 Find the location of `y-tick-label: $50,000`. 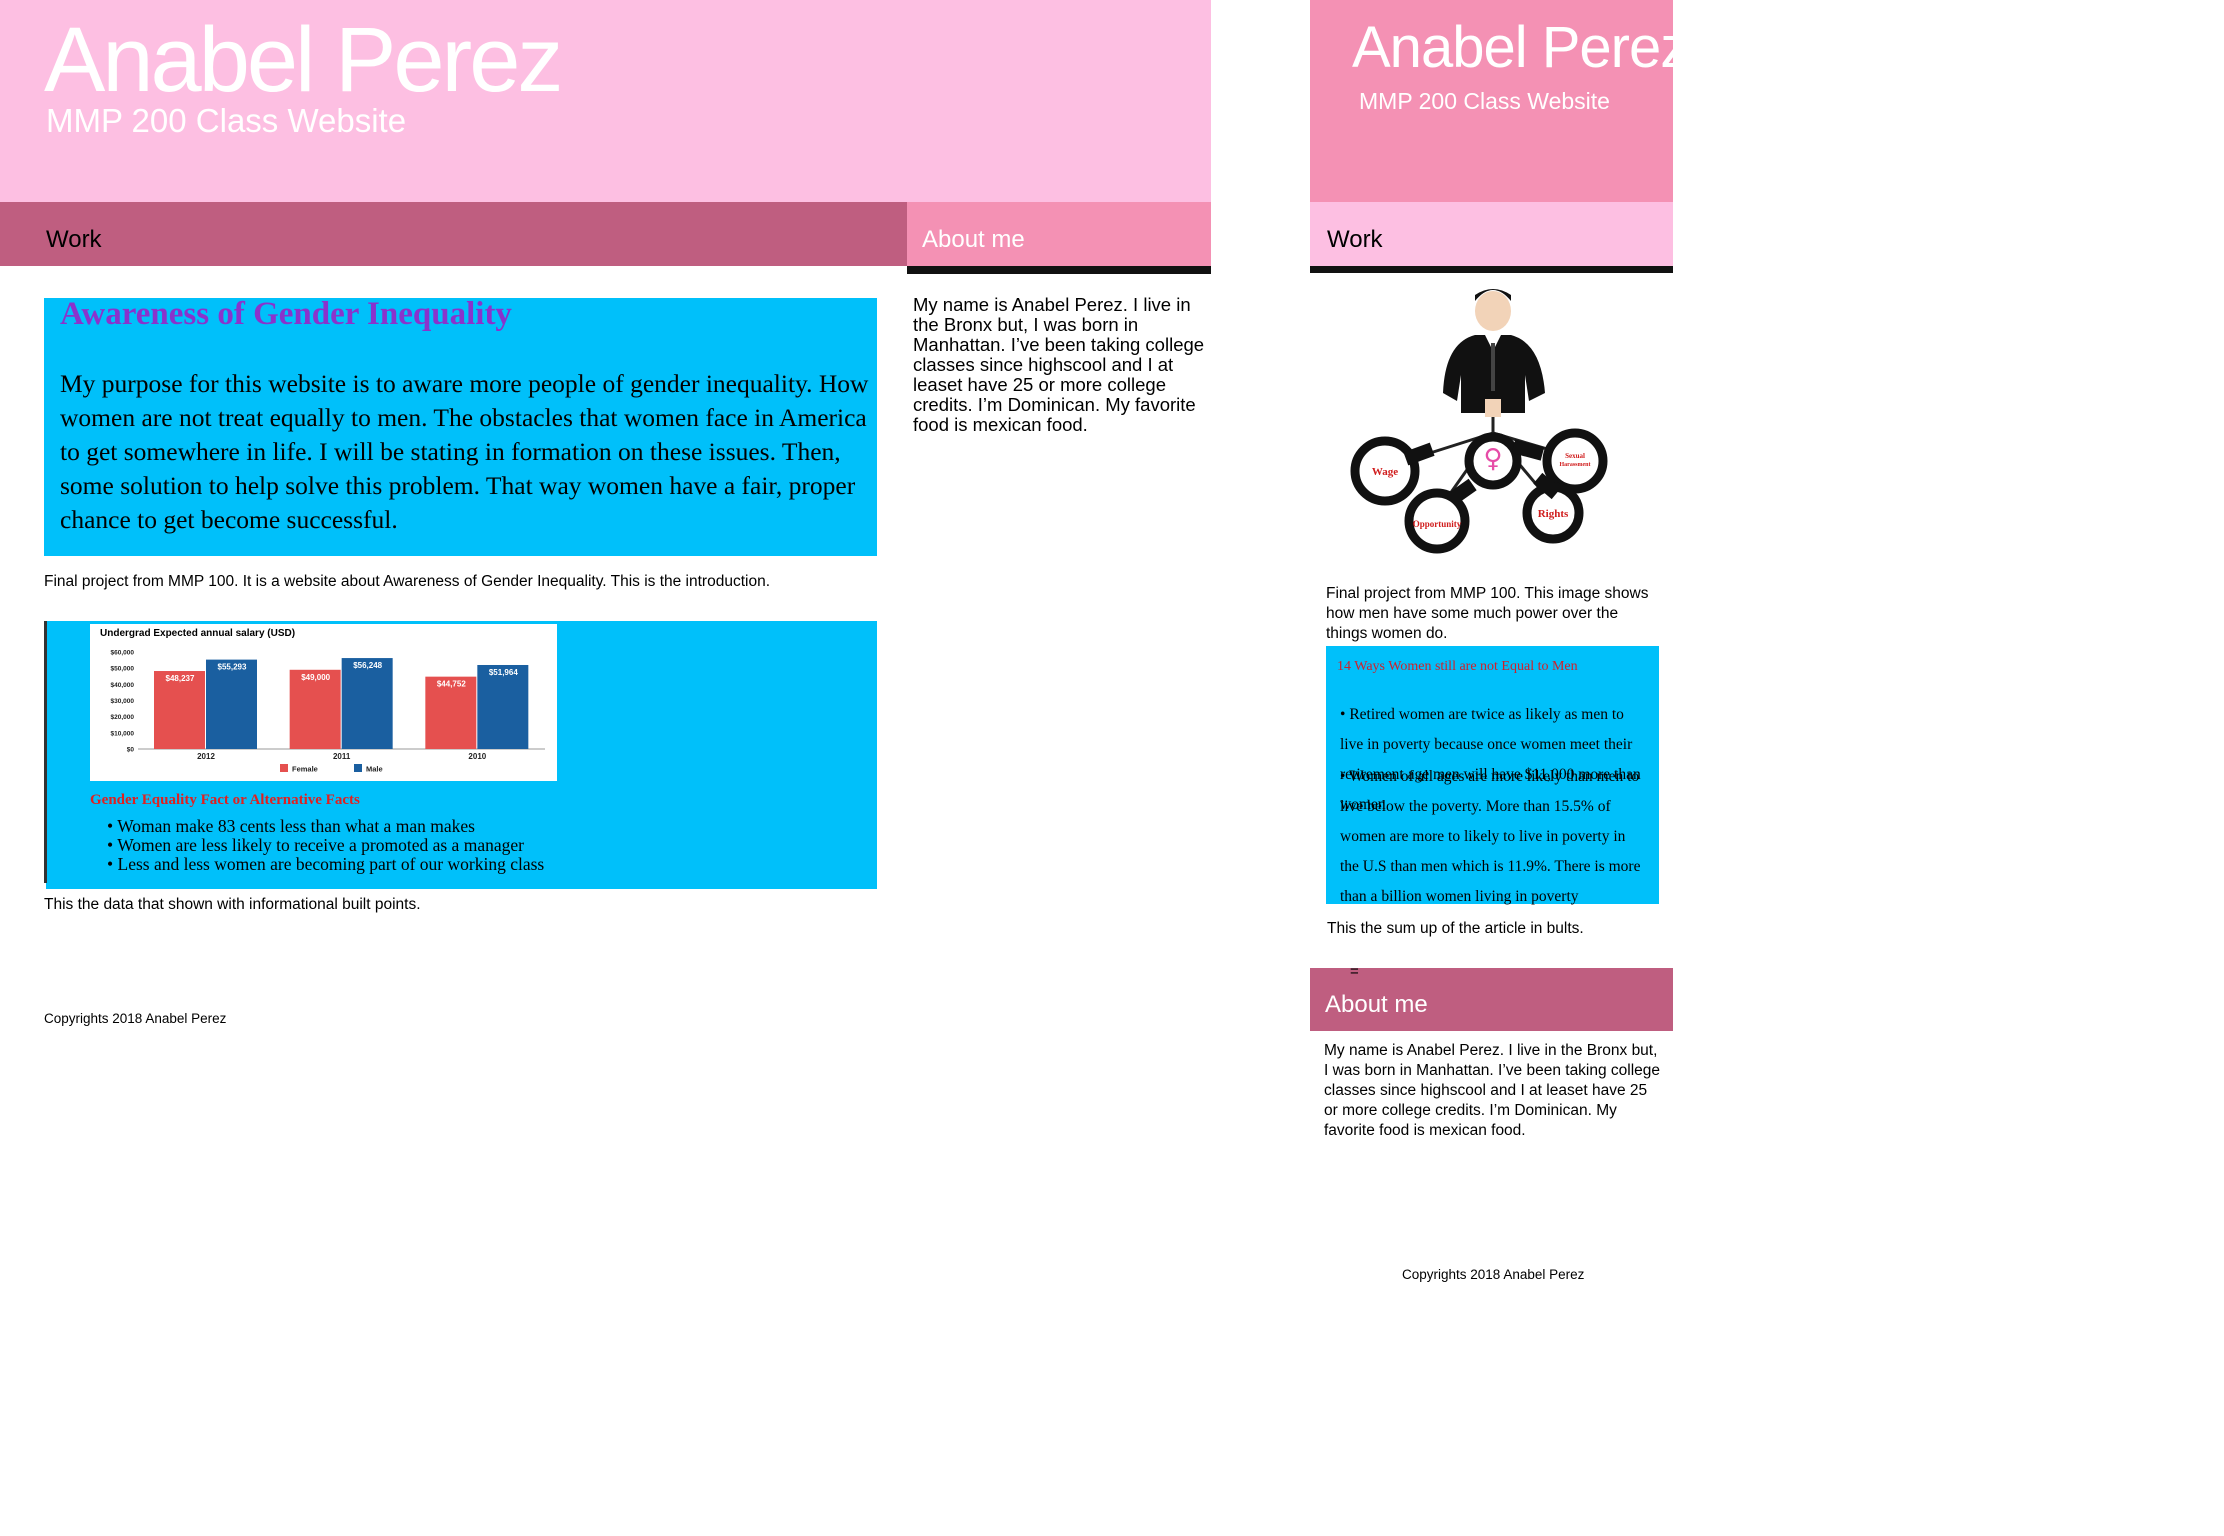

y-tick-label: $50,000 is located at coordinates (123, 669).